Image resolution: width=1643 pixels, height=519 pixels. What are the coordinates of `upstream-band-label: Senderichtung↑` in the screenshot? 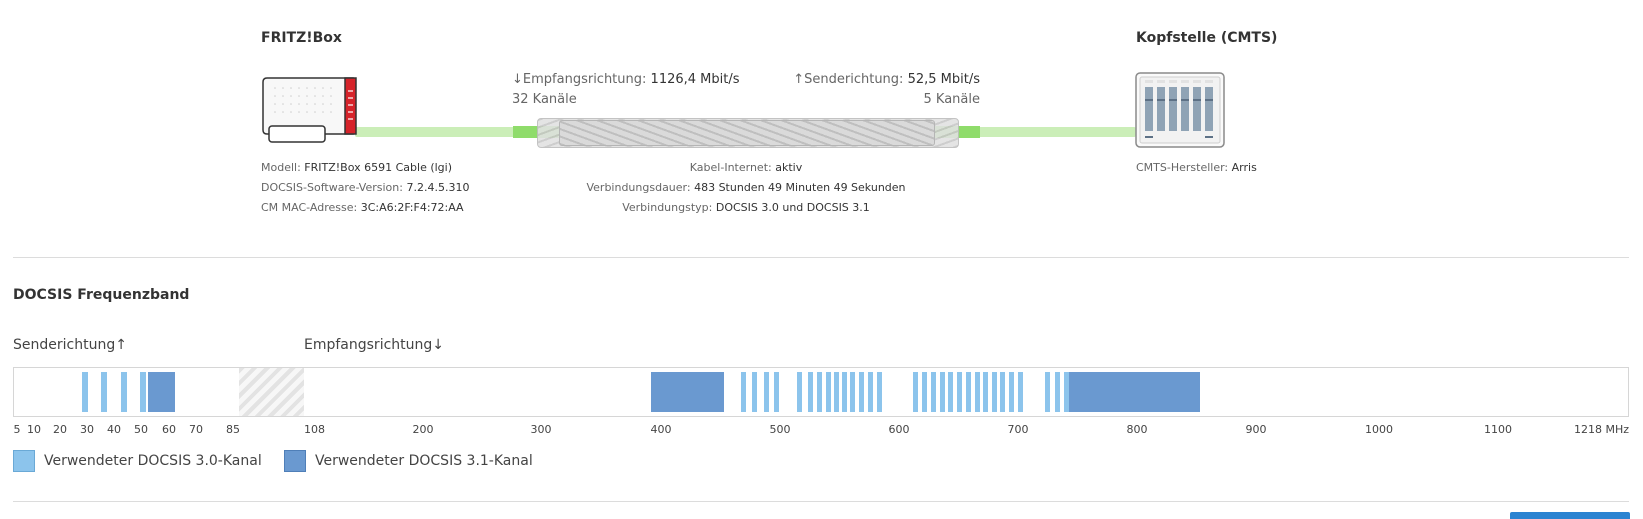 It's located at (70, 345).